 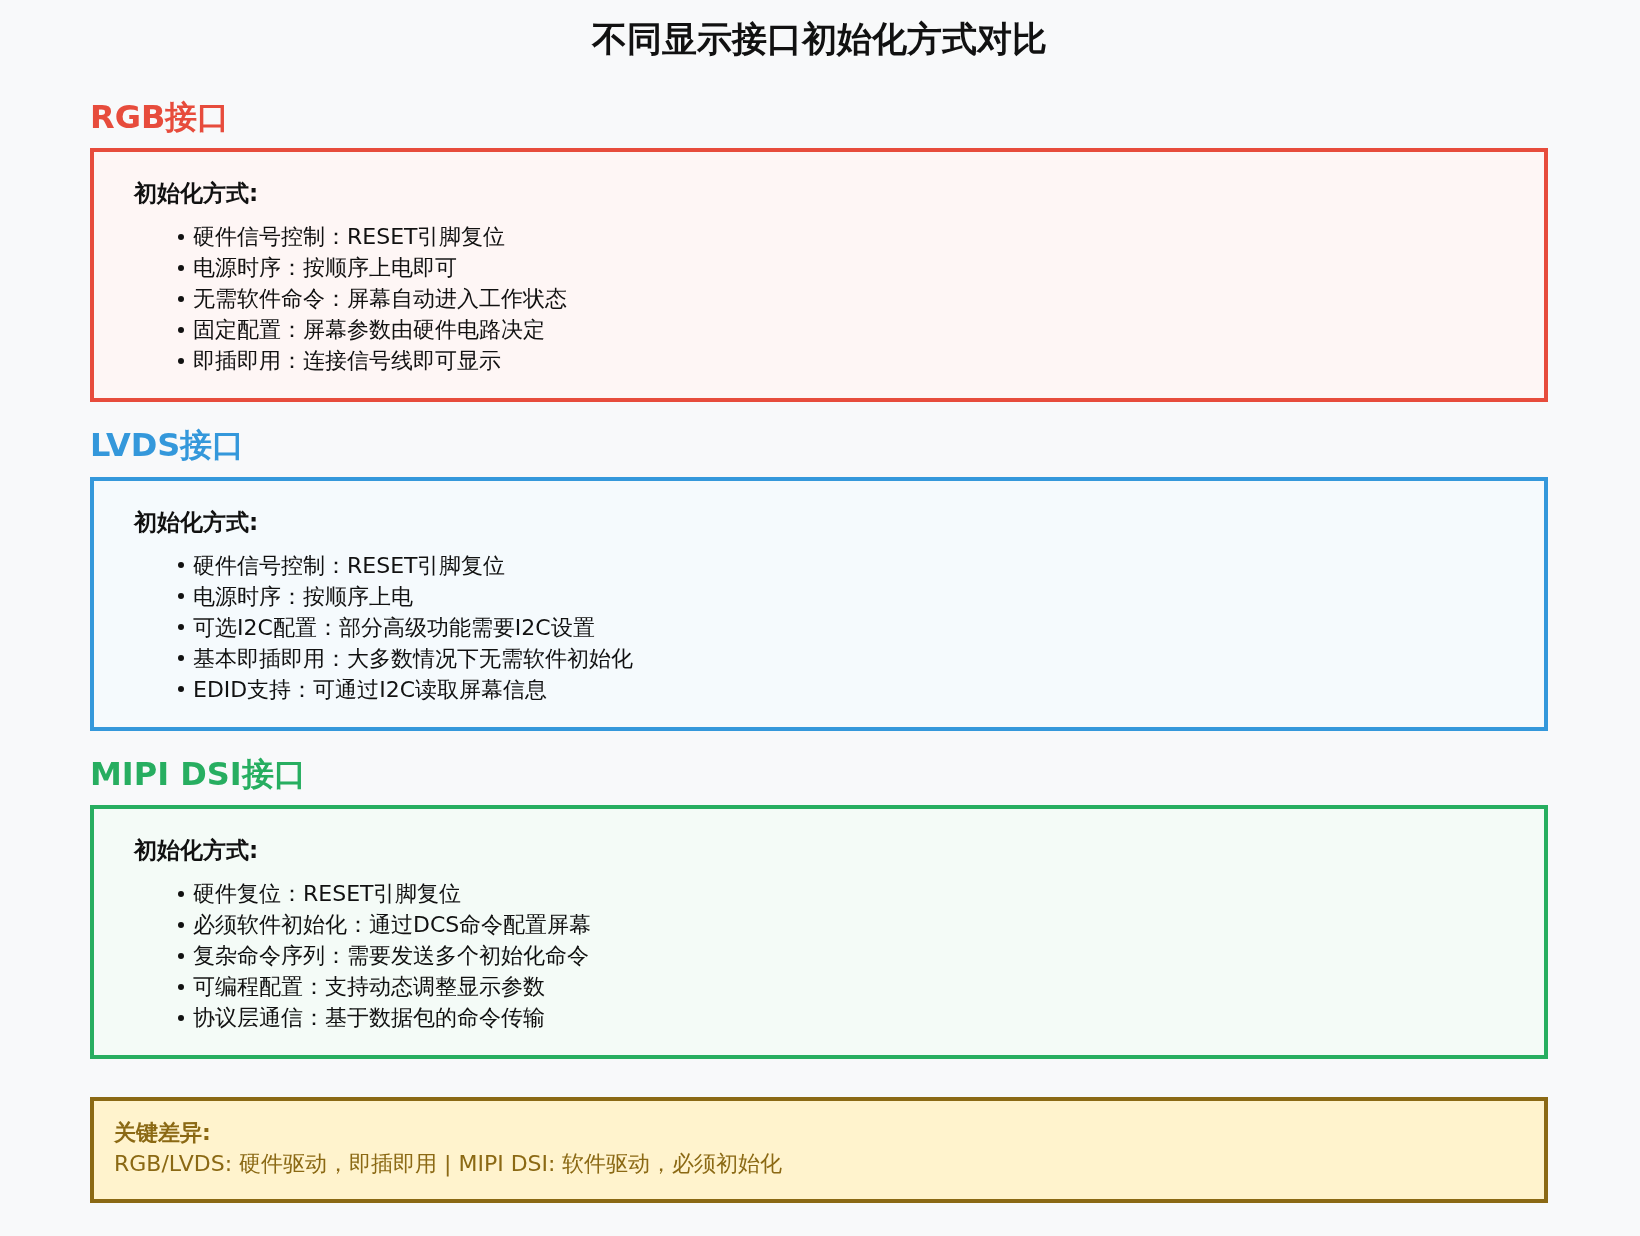 What do you see at coordinates (449, 1164) in the screenshot?
I see `key-difference-text: RGB/LVDS: 硬件驱动，即插即用 | MIPI DSI: 软件驱动，必须初始化` at bounding box center [449, 1164].